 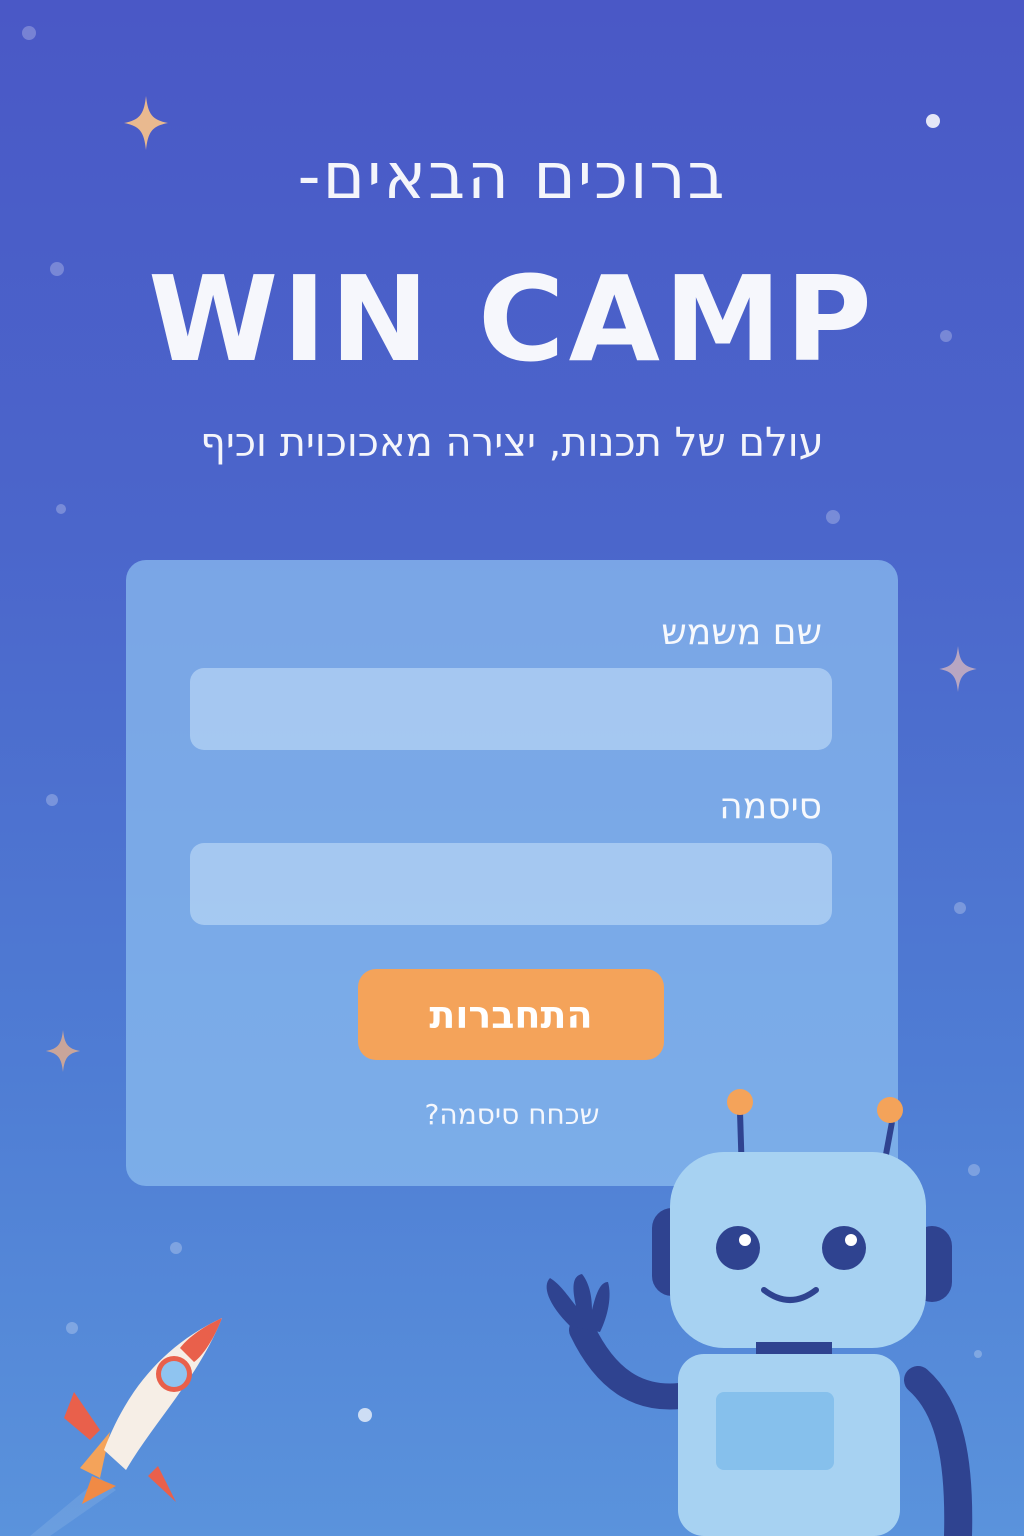 What do you see at coordinates (511, 709) in the screenshot?
I see `username-input` at bounding box center [511, 709].